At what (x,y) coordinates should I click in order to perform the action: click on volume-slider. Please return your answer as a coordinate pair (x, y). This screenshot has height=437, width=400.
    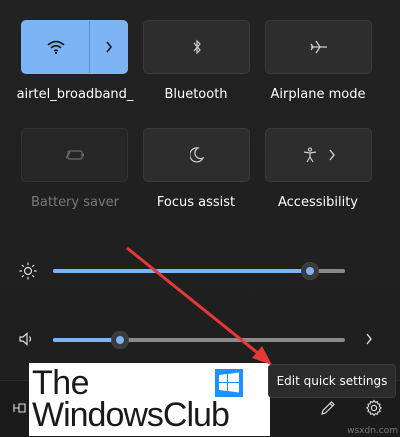
    Looking at the image, I should click on (199, 340).